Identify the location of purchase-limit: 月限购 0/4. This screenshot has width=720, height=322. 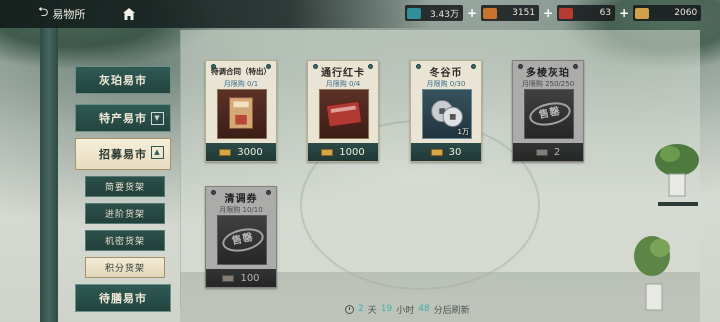
(343, 84).